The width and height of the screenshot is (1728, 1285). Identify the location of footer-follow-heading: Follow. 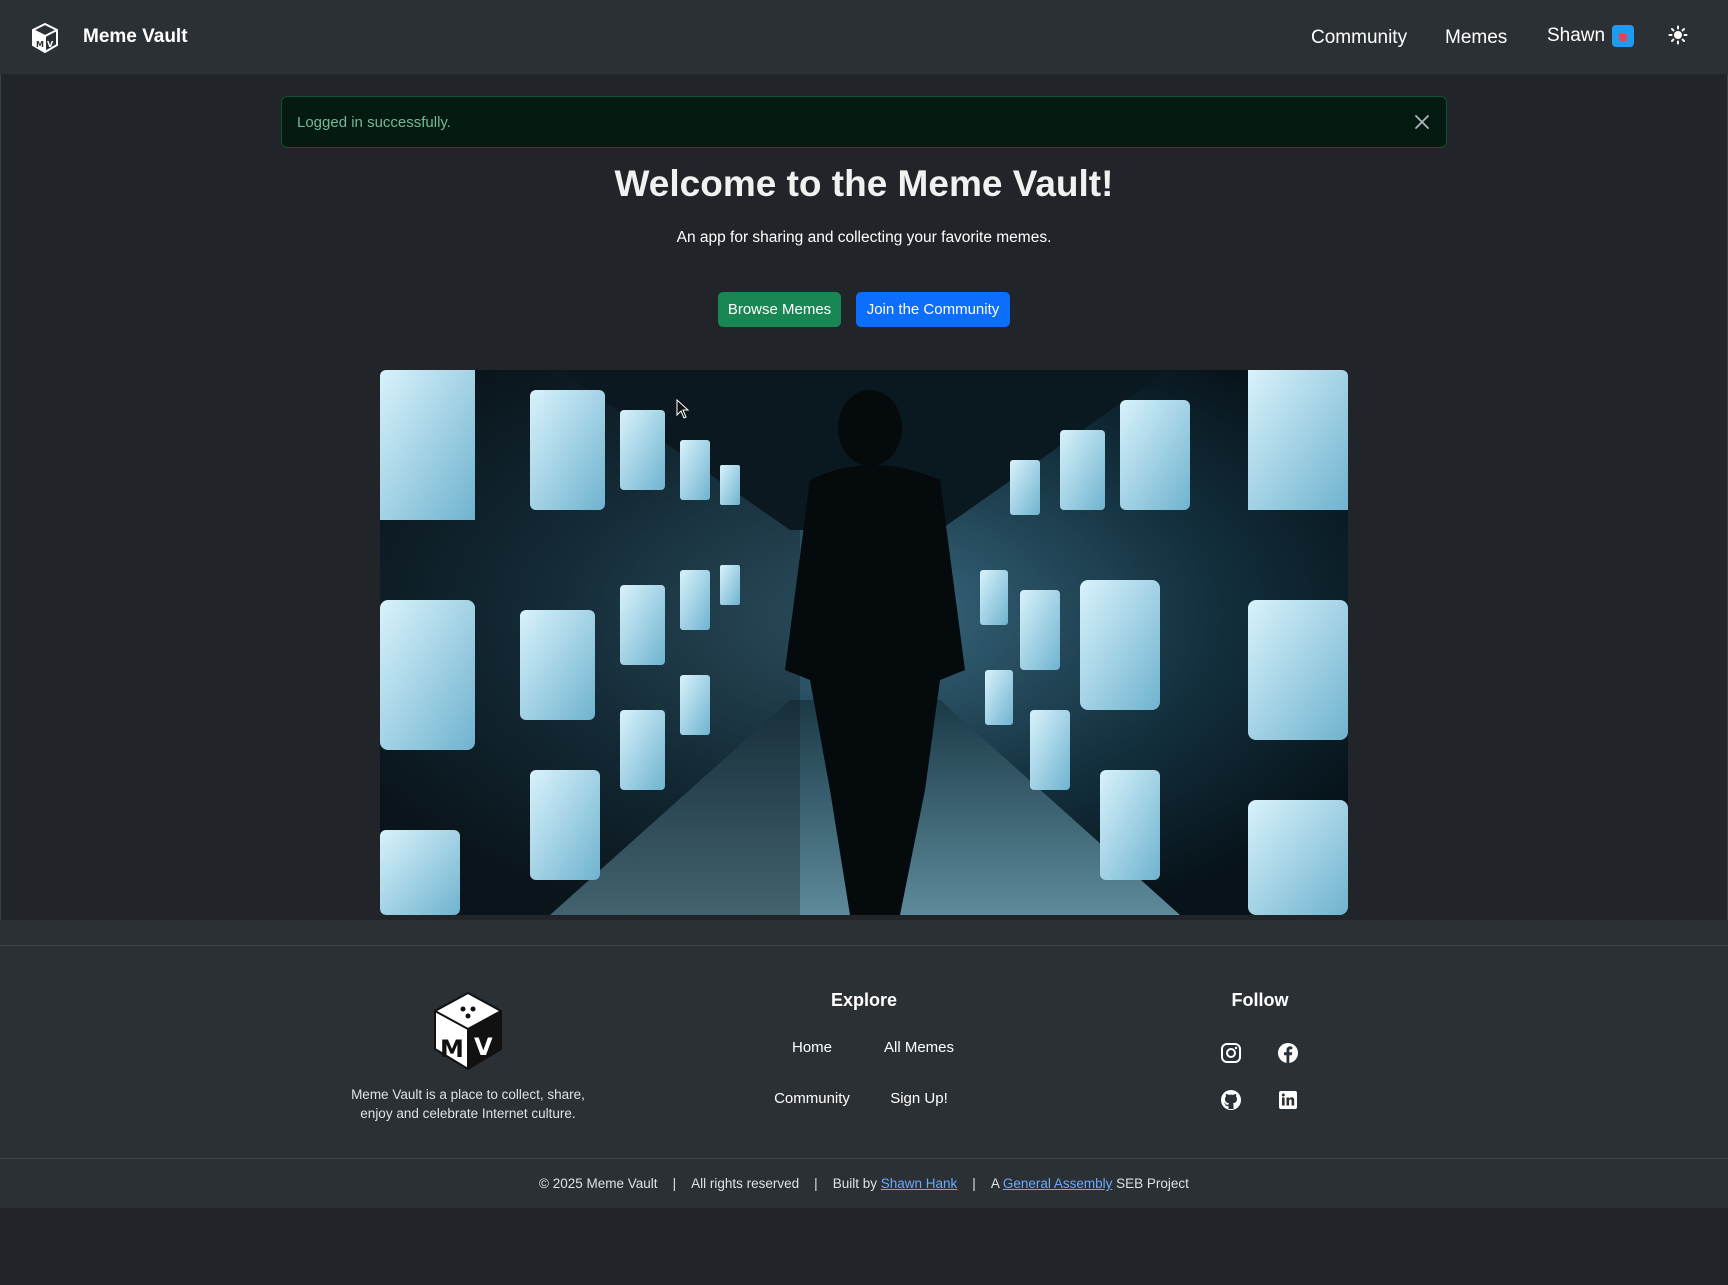
(1260, 1000).